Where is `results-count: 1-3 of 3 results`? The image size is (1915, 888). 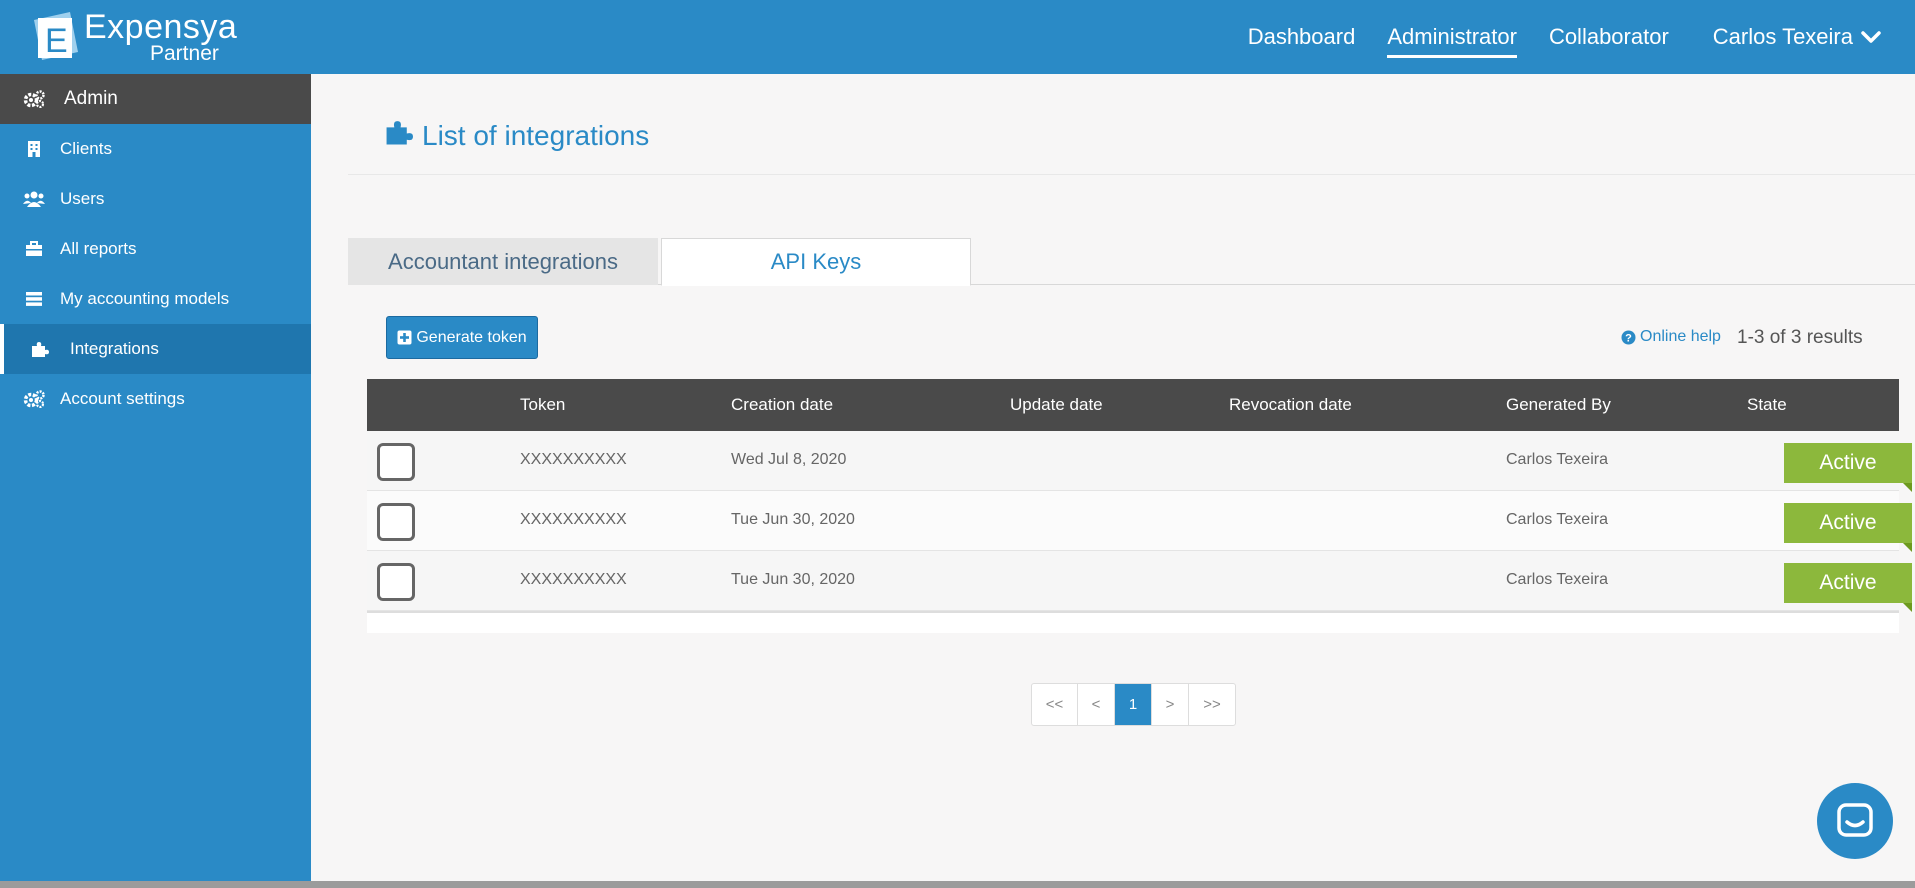 results-count: 1-3 of 3 results is located at coordinates (1800, 337).